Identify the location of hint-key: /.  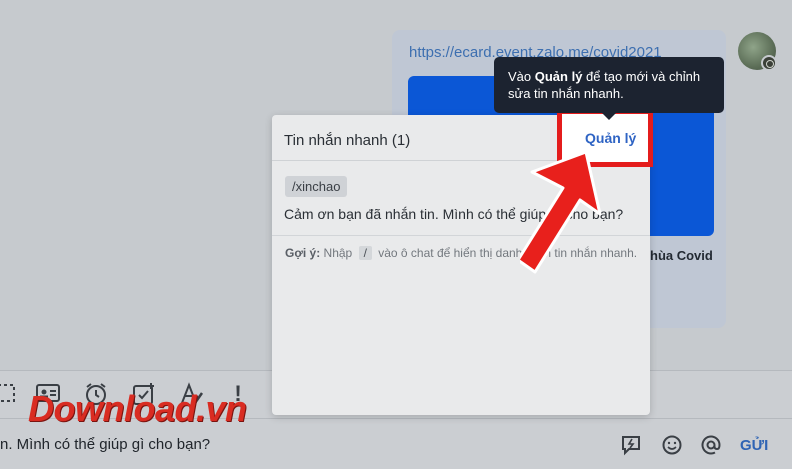
(365, 253).